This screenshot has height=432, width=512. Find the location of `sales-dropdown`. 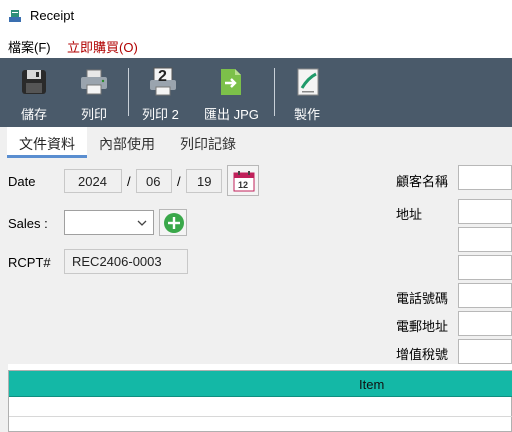

sales-dropdown is located at coordinates (109, 222).